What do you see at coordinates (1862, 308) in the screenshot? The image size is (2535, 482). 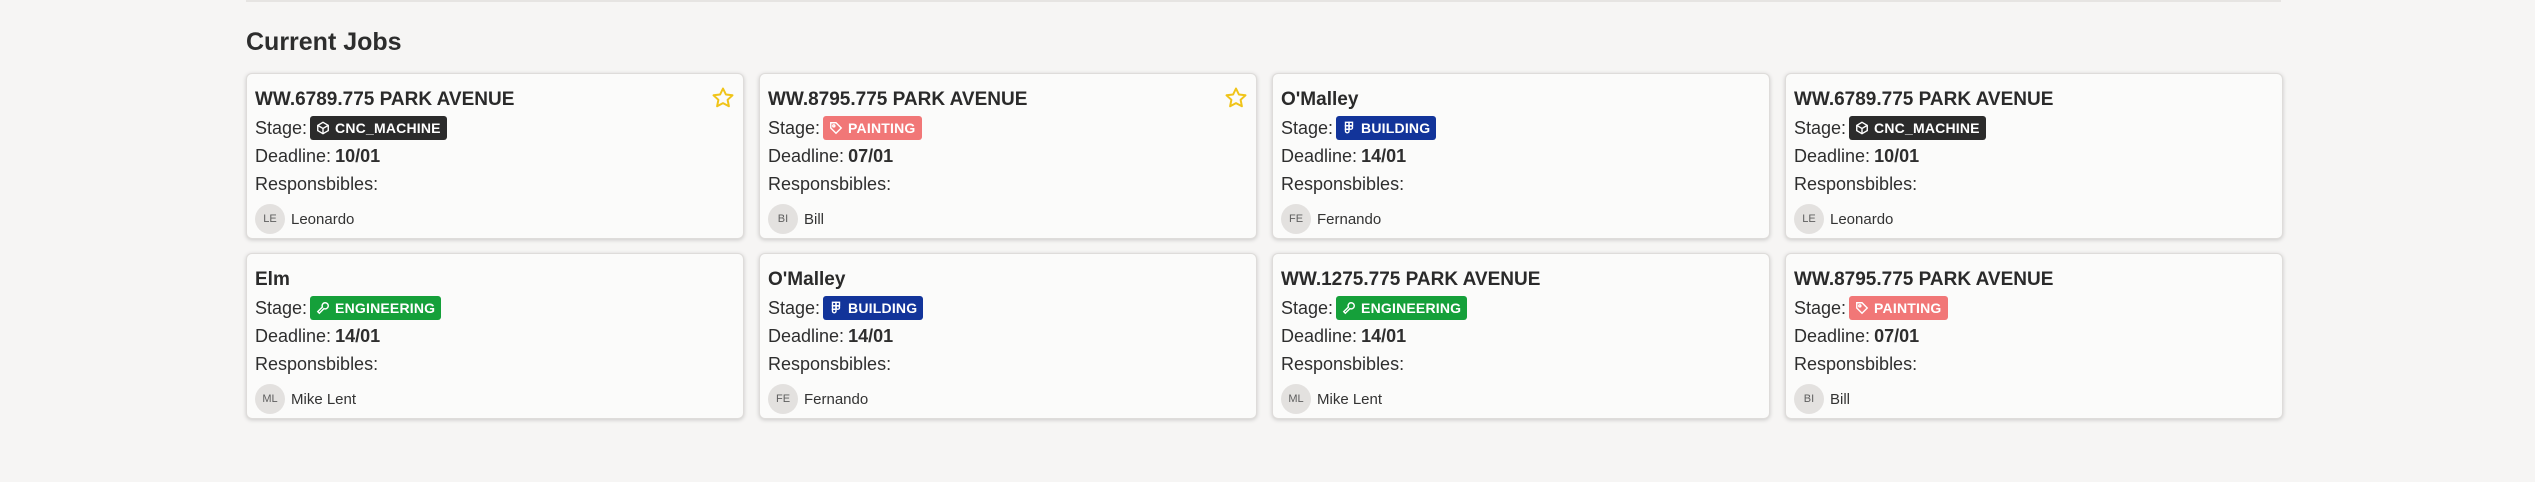 I see `tag-icon` at bounding box center [1862, 308].